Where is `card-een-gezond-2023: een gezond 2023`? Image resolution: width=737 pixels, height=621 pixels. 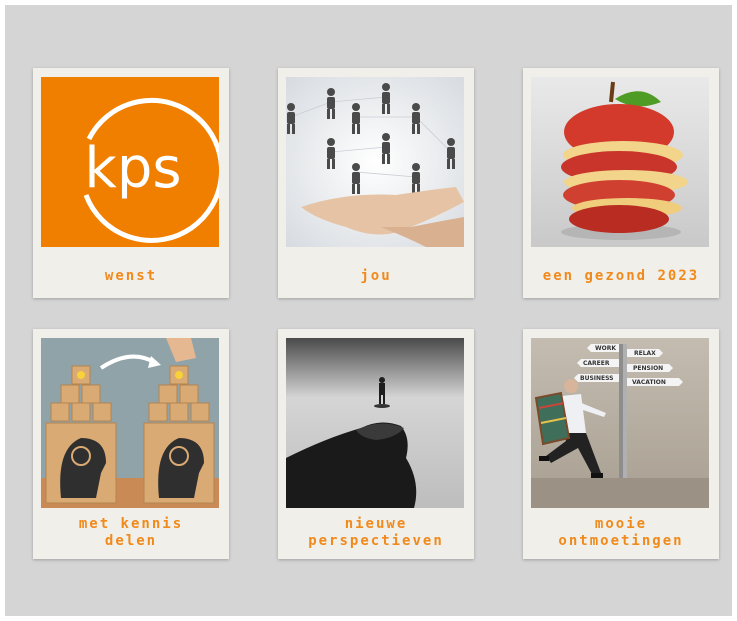
card-een-gezond-2023: een gezond 2023 is located at coordinates (621, 183).